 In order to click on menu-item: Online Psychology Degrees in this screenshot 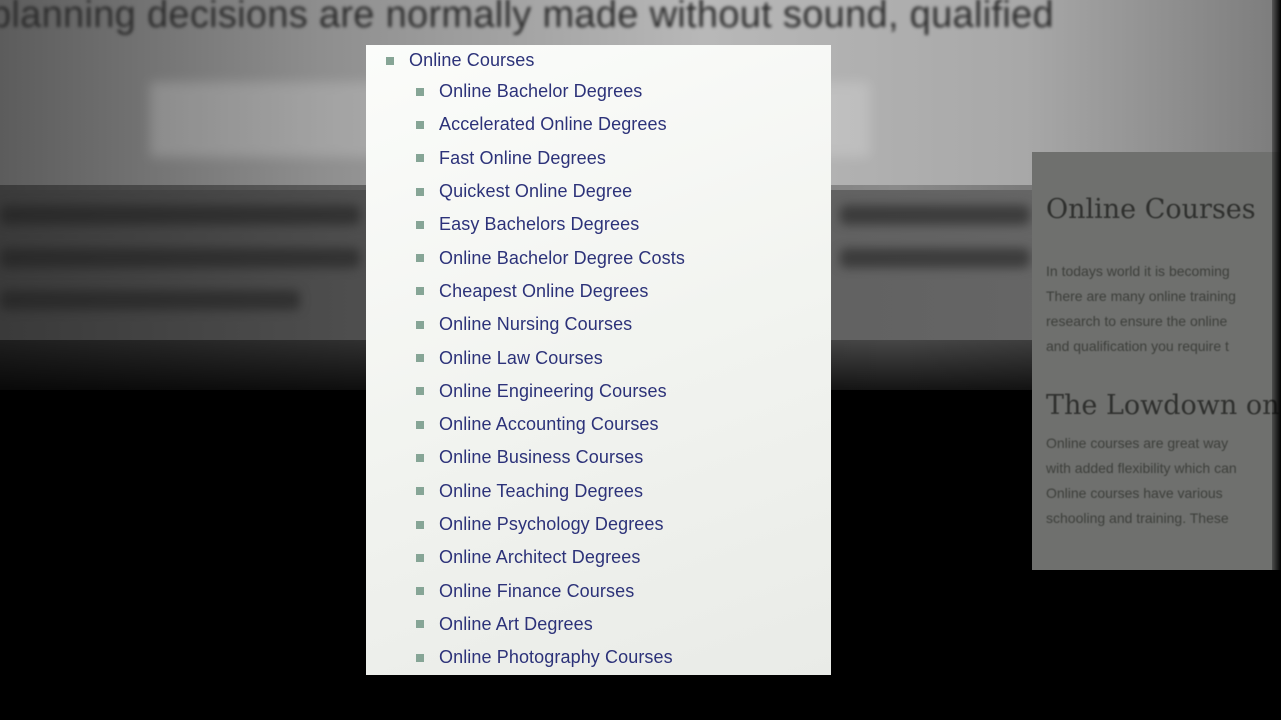, I will do `click(550, 524)`.